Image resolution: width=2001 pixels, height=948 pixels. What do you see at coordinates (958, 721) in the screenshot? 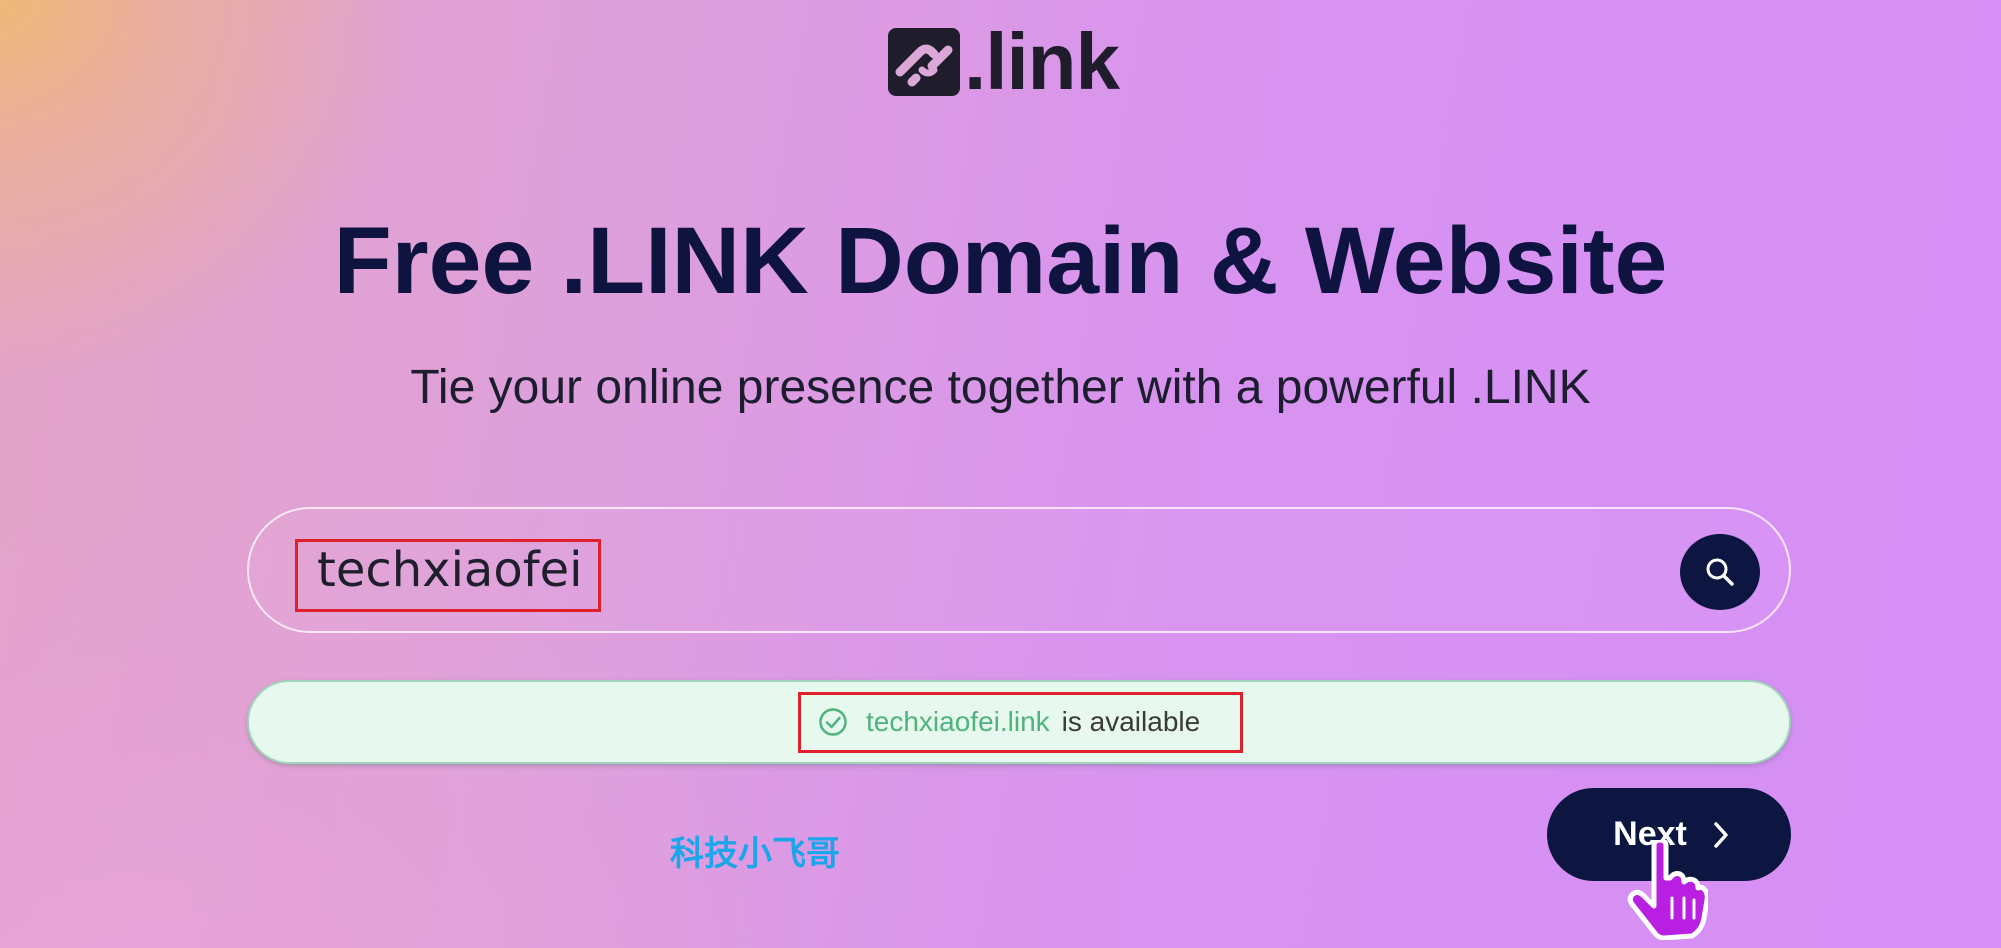
I see `available-domain: techxiaofei.link` at bounding box center [958, 721].